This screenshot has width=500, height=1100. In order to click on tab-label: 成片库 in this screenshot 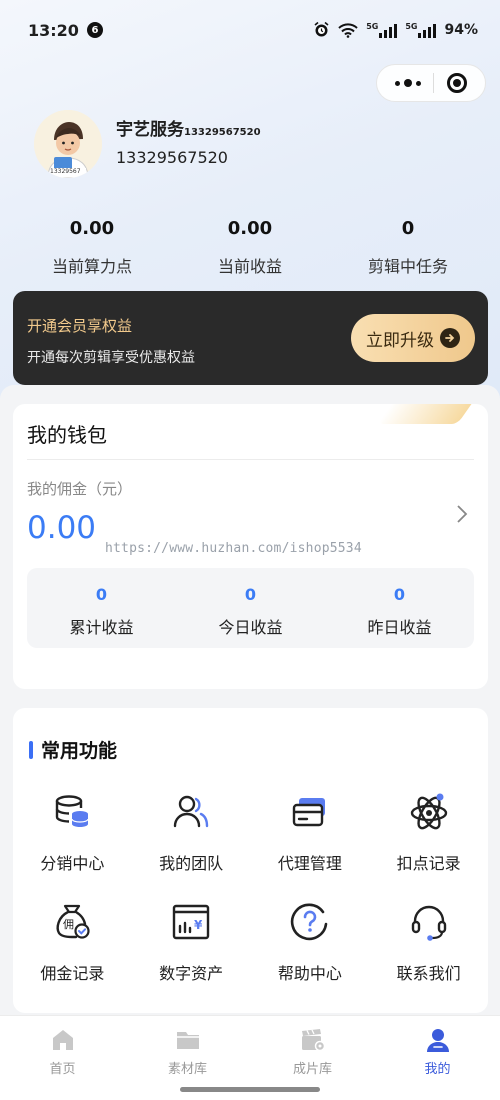, I will do `click(312, 1069)`.